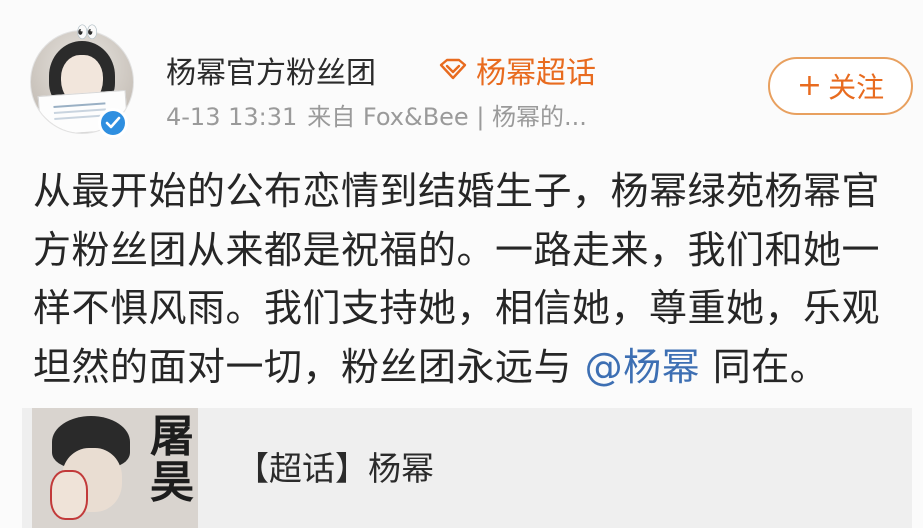 This screenshot has height=528, width=923. I want to click on follow-button-label: 关注, so click(856, 87).